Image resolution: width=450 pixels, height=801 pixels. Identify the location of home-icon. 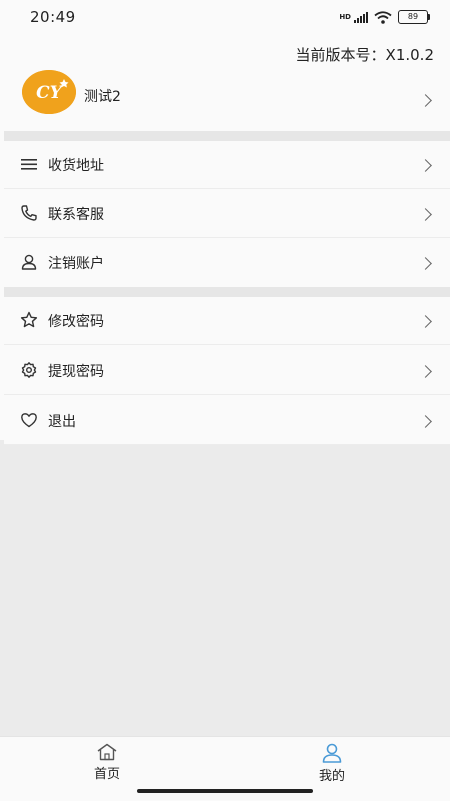
(107, 752).